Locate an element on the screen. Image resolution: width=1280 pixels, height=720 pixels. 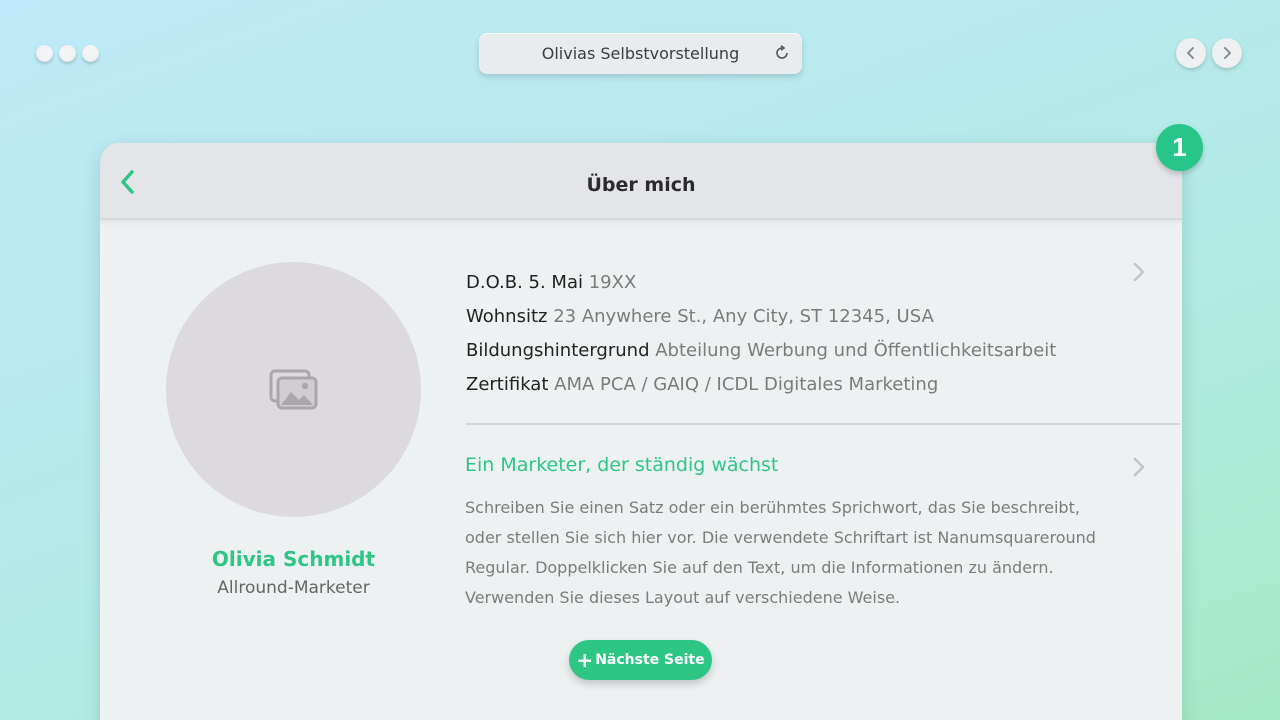
info-label: Bildungshintergrund is located at coordinates (558, 350).